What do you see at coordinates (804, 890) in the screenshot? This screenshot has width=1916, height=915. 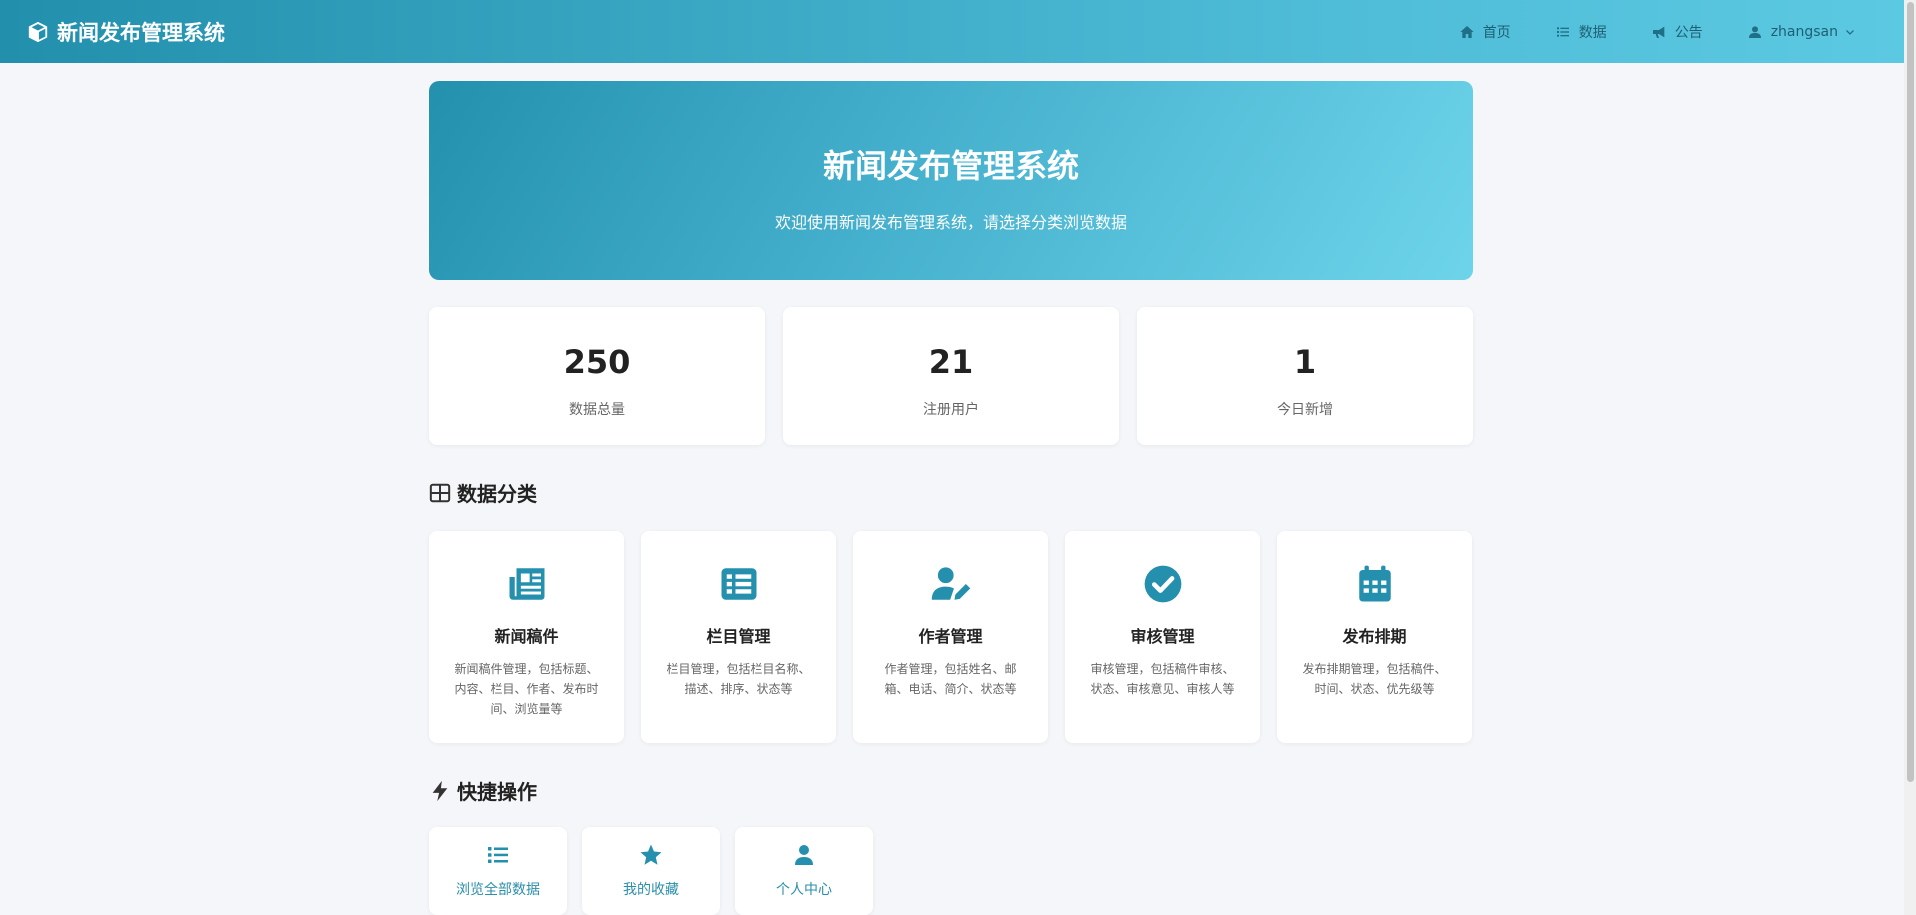 I see `quick-action-label: 个人中心` at bounding box center [804, 890].